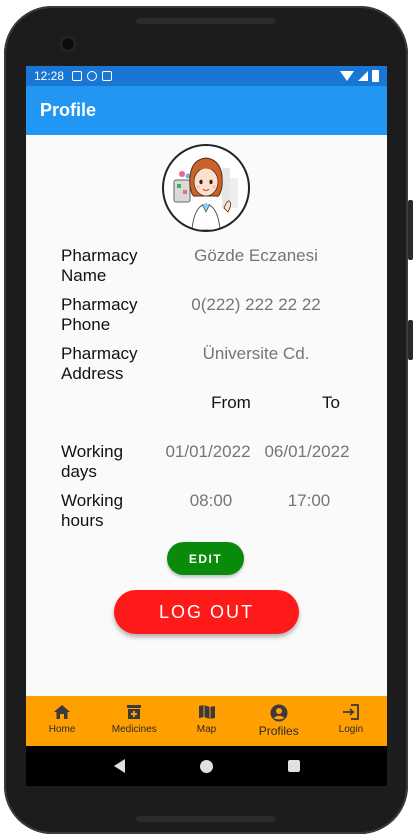 The width and height of the screenshot is (413, 839). I want to click on working-days-row: Working days 01/01/2022 06/01/2022, so click(211, 463).